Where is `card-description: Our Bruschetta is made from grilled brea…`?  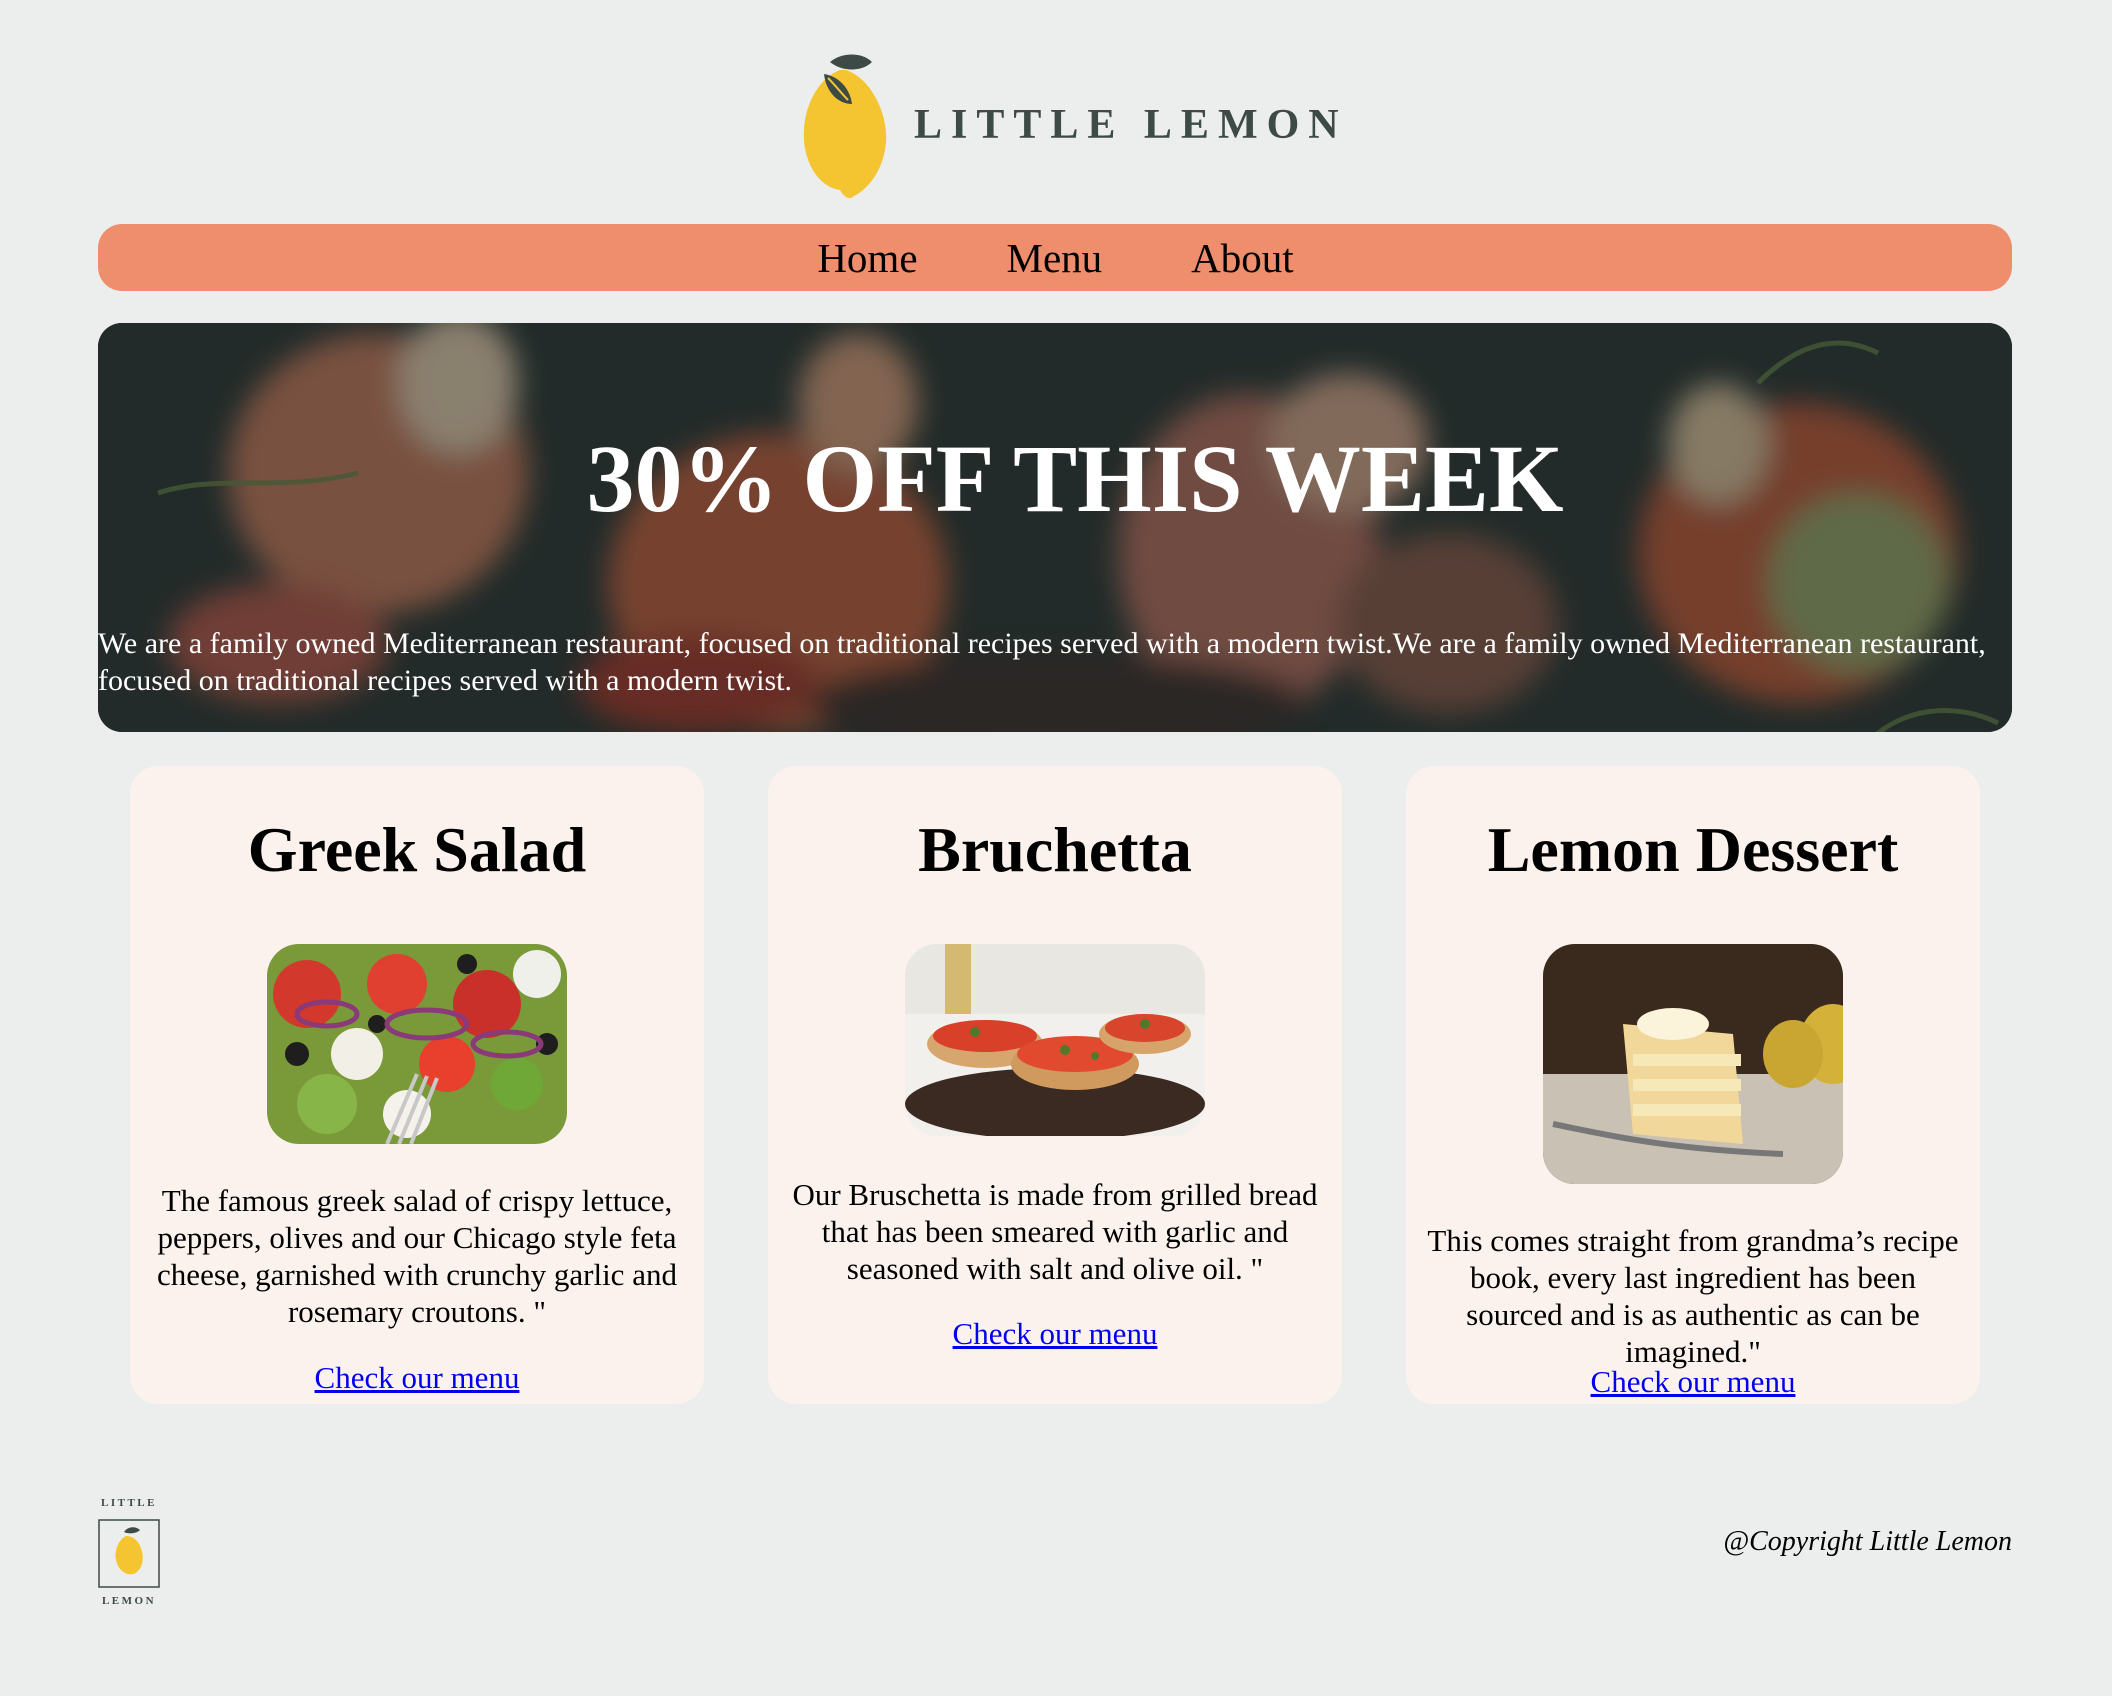
card-description: Our Bruschetta is made from grilled brea… is located at coordinates (1055, 1231).